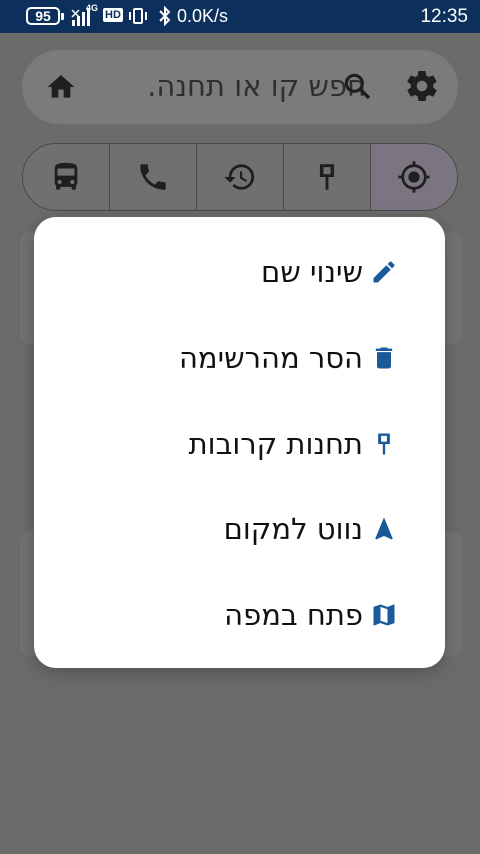 This screenshot has height=854, width=480. I want to click on history-icon, so click(239, 177).